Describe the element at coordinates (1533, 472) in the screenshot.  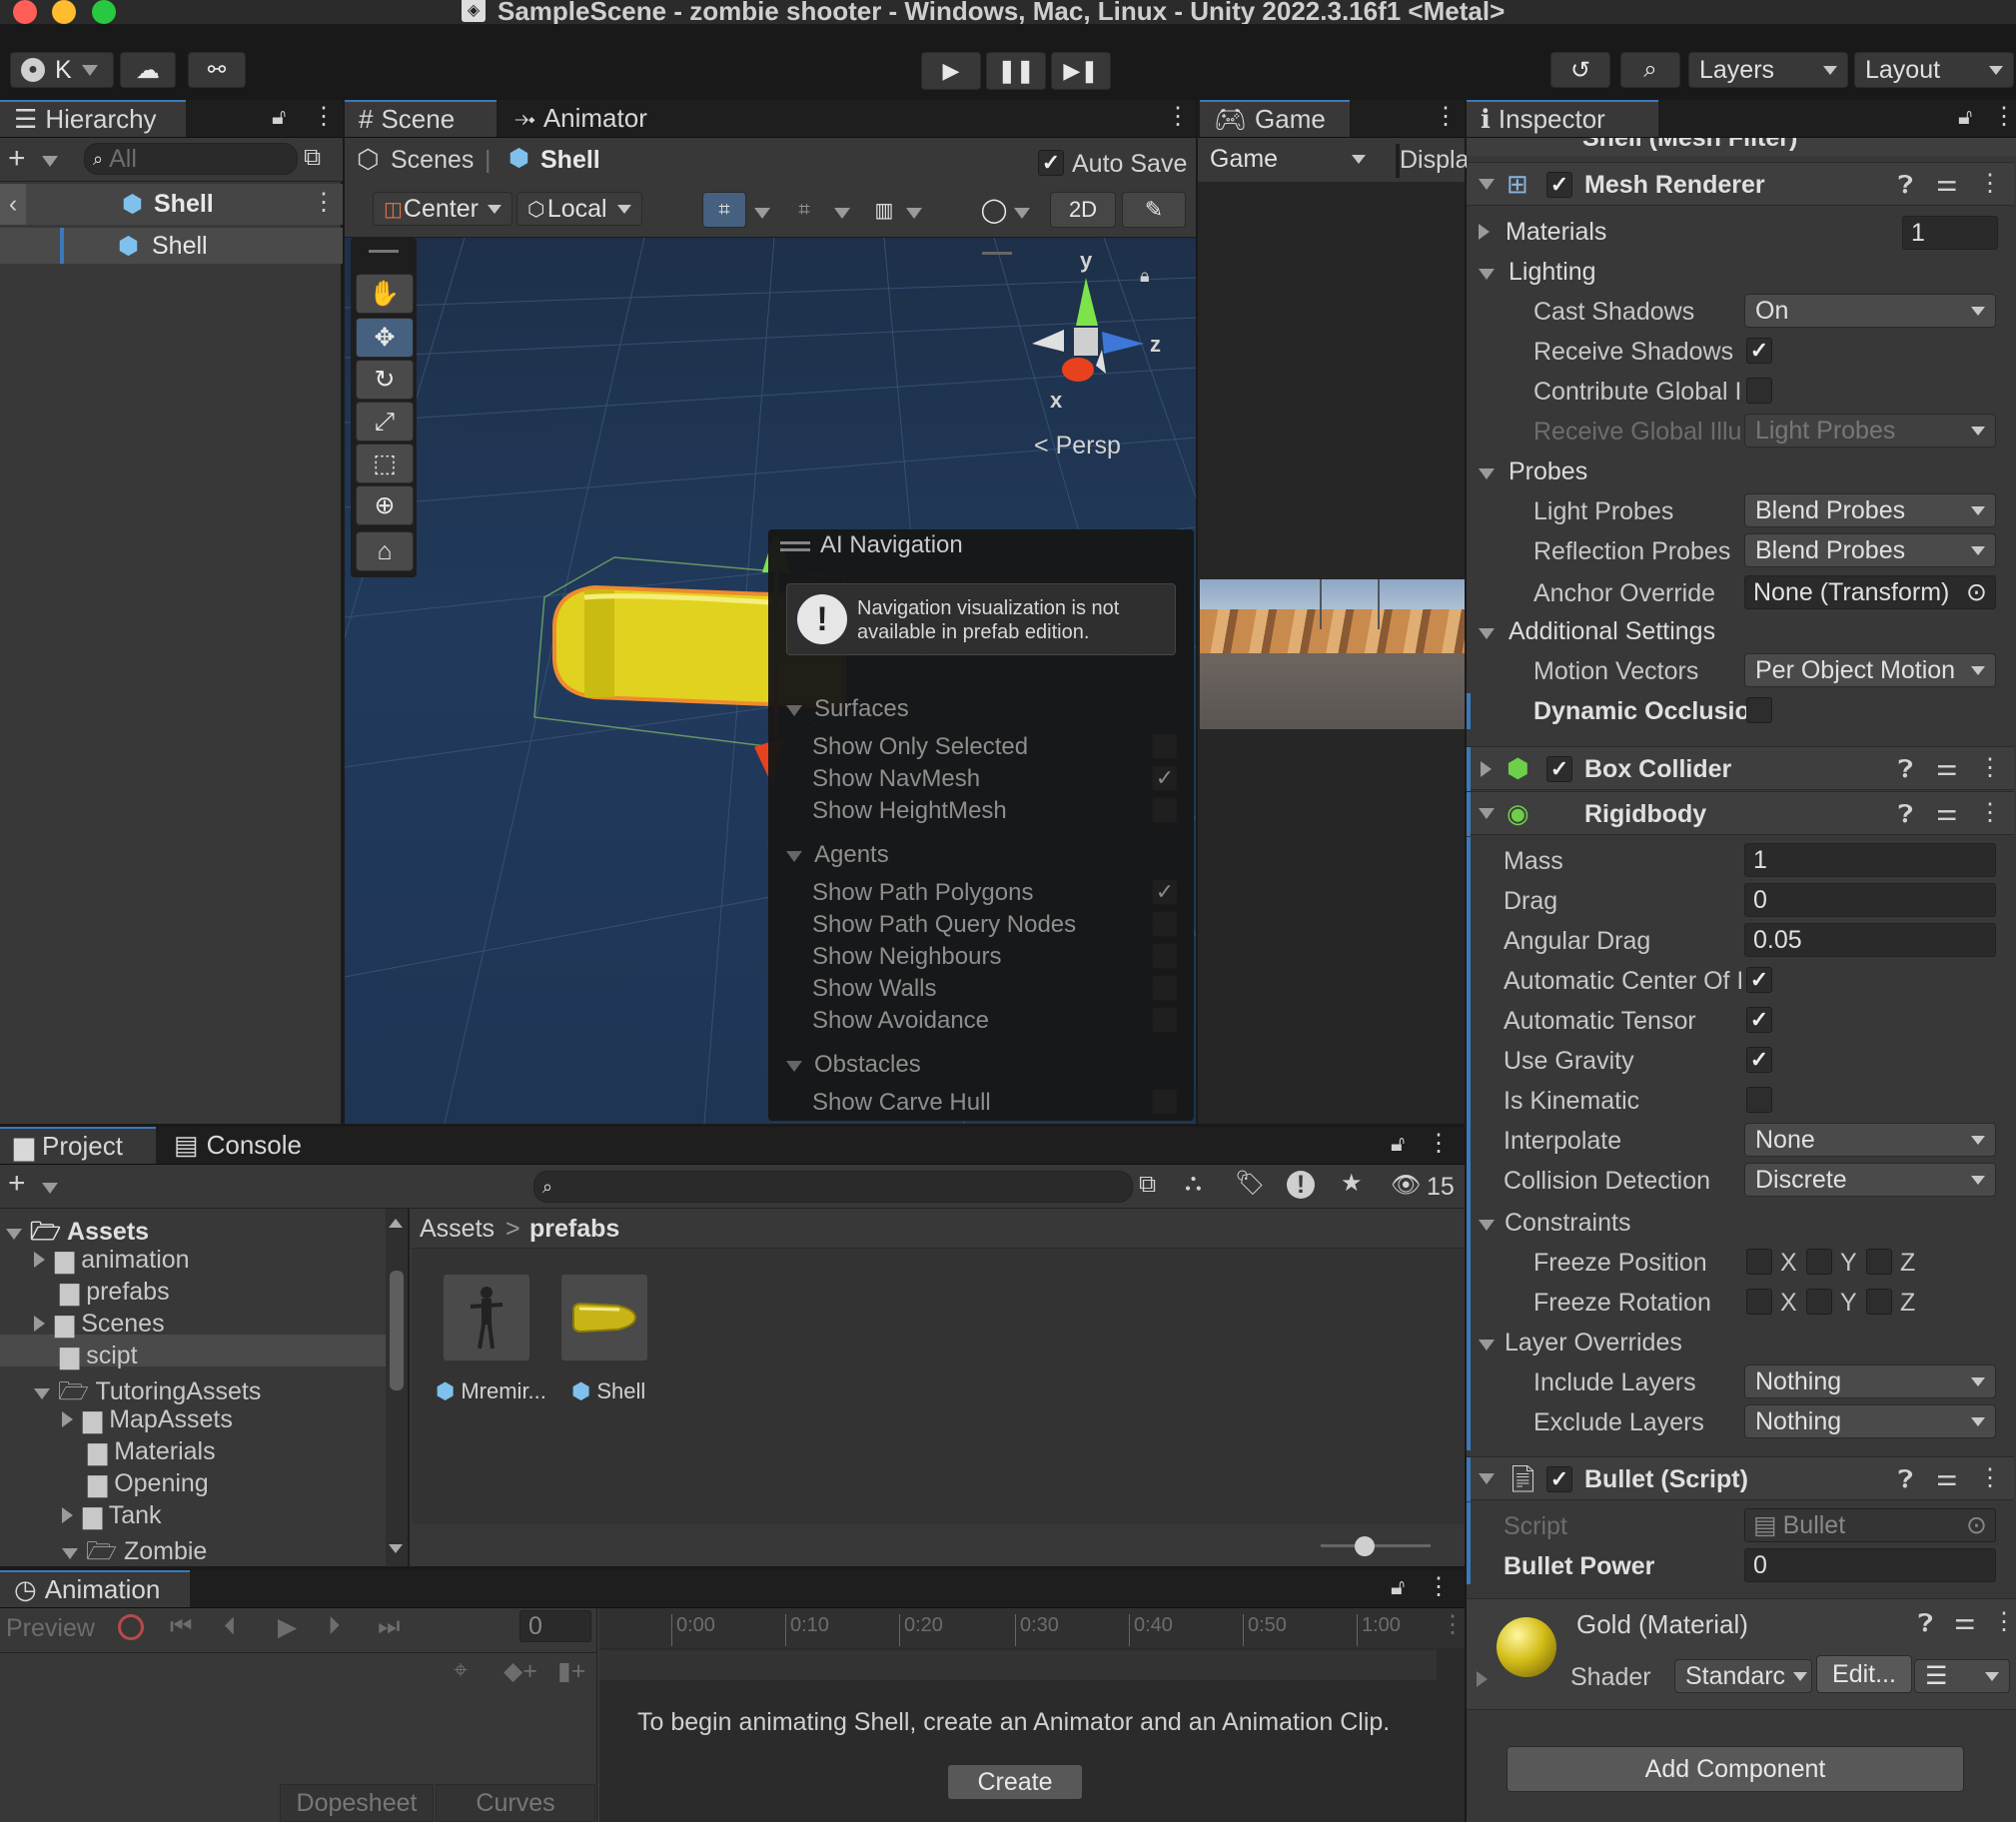
I see `probes-foldout: Probes` at that location.